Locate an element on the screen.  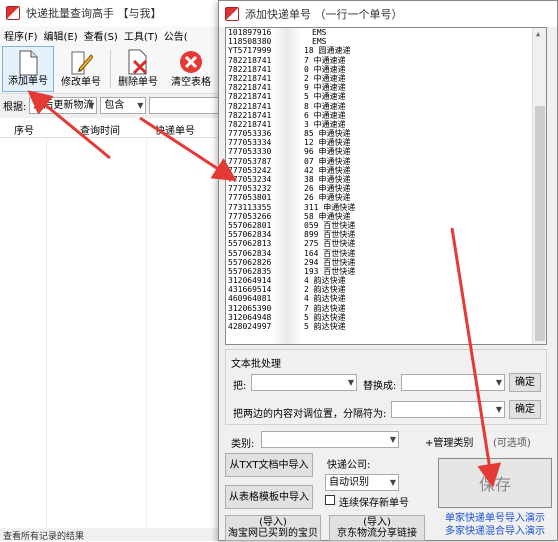
tracking-company: 275 百世快递 is located at coordinates (329, 243).